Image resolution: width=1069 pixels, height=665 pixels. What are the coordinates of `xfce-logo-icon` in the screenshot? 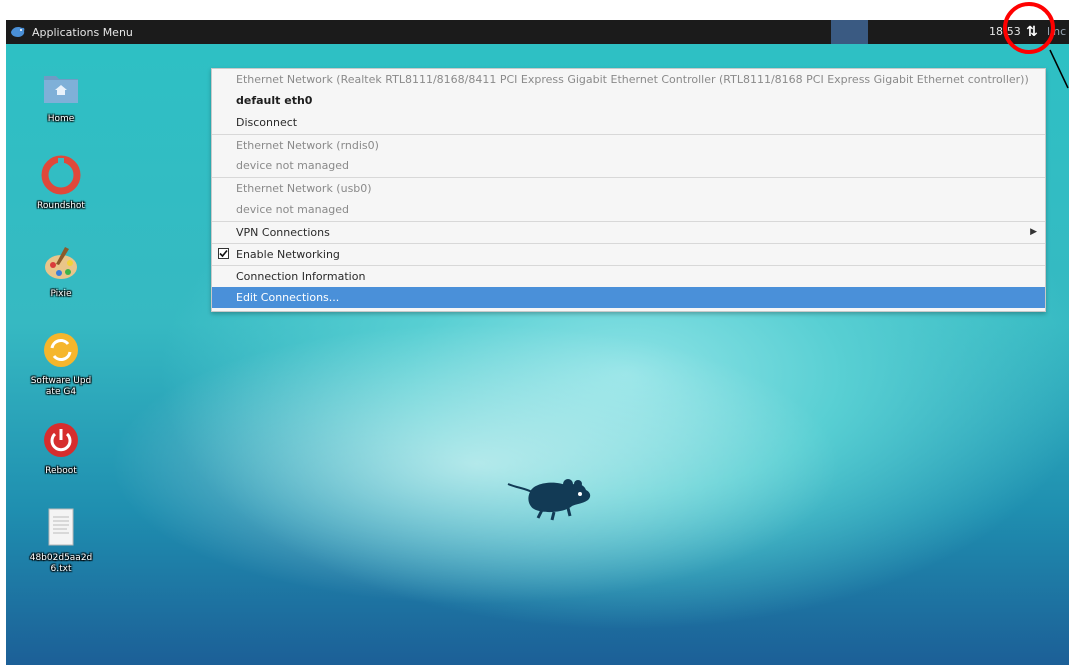 It's located at (18, 32).